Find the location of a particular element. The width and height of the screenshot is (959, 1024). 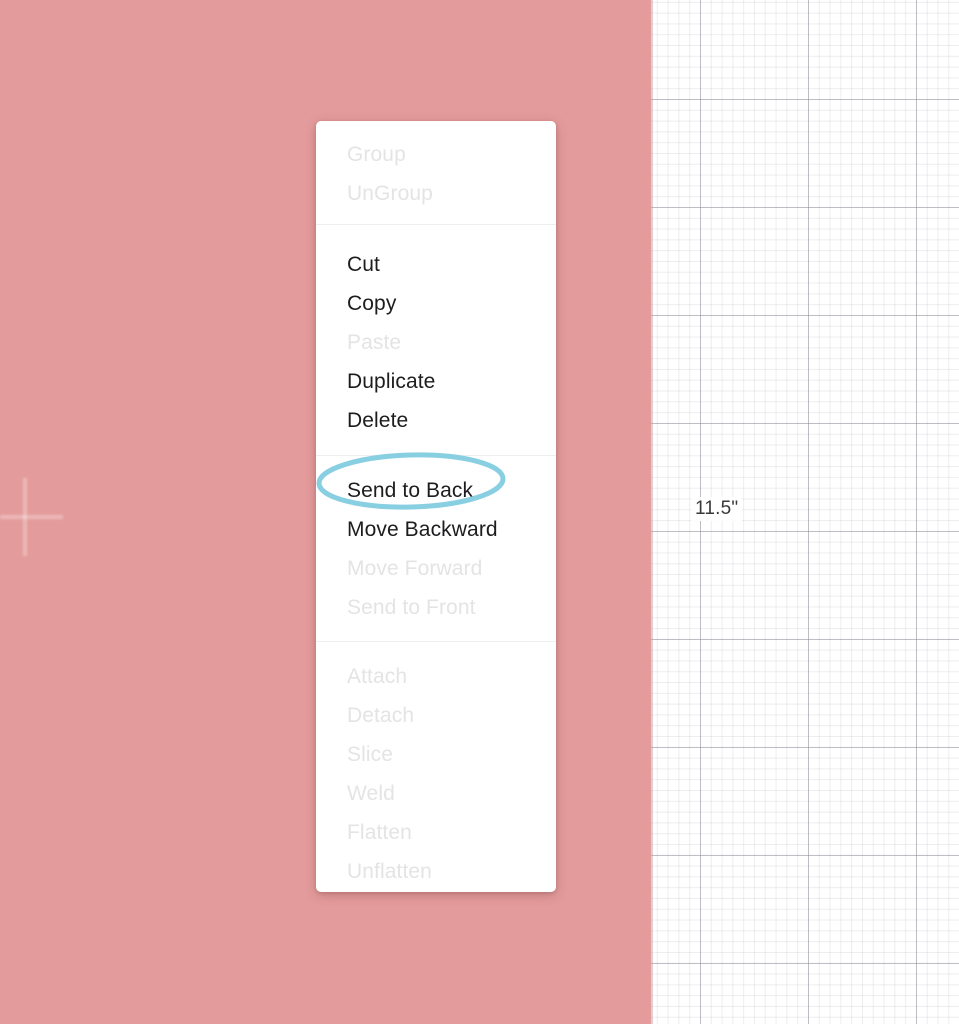

menu-item-move-forward: Move Forward is located at coordinates (415, 568).